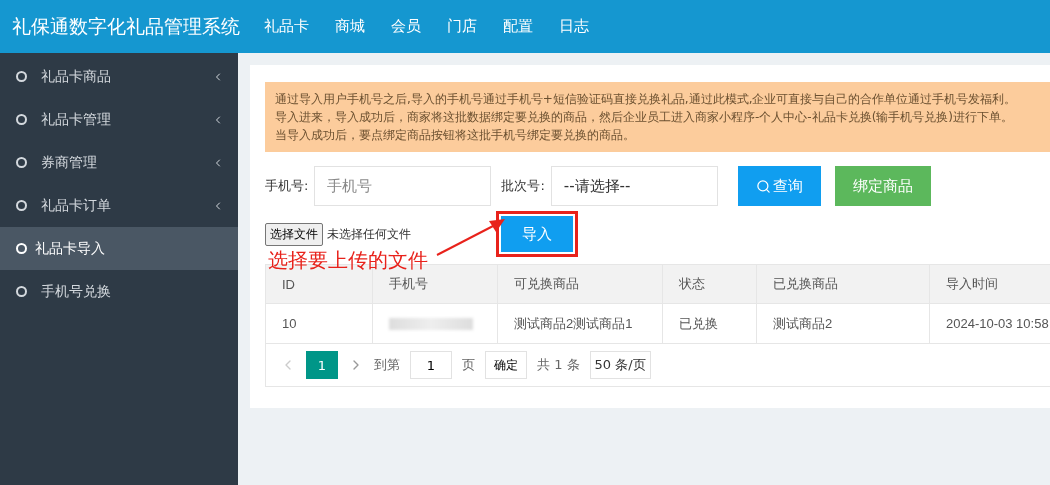  What do you see at coordinates (322, 365) in the screenshot?
I see `page-number: 1` at bounding box center [322, 365].